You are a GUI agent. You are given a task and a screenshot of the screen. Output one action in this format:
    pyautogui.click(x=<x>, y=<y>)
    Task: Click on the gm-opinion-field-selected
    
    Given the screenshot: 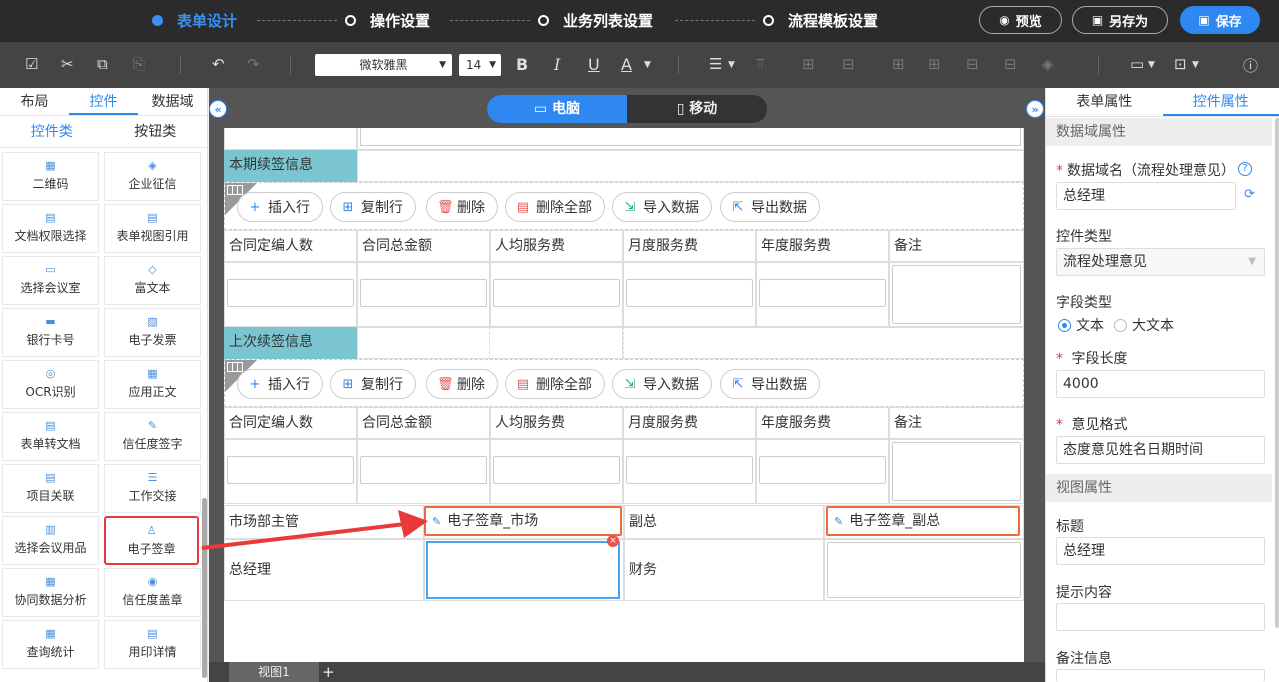 What is the action you would take?
    pyautogui.click(x=523, y=570)
    